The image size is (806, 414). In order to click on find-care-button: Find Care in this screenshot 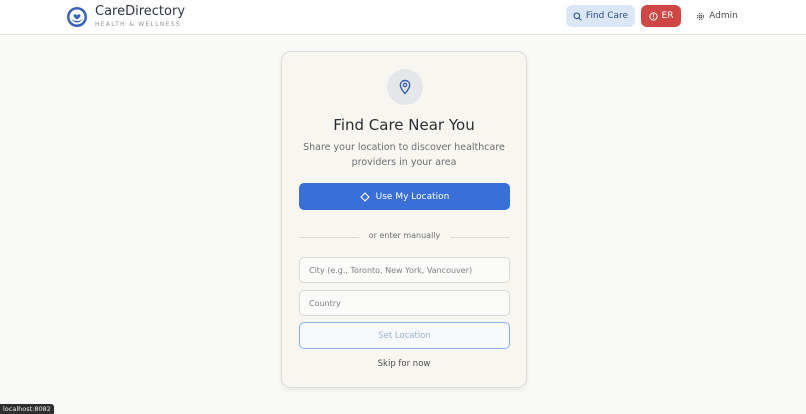, I will do `click(600, 16)`.